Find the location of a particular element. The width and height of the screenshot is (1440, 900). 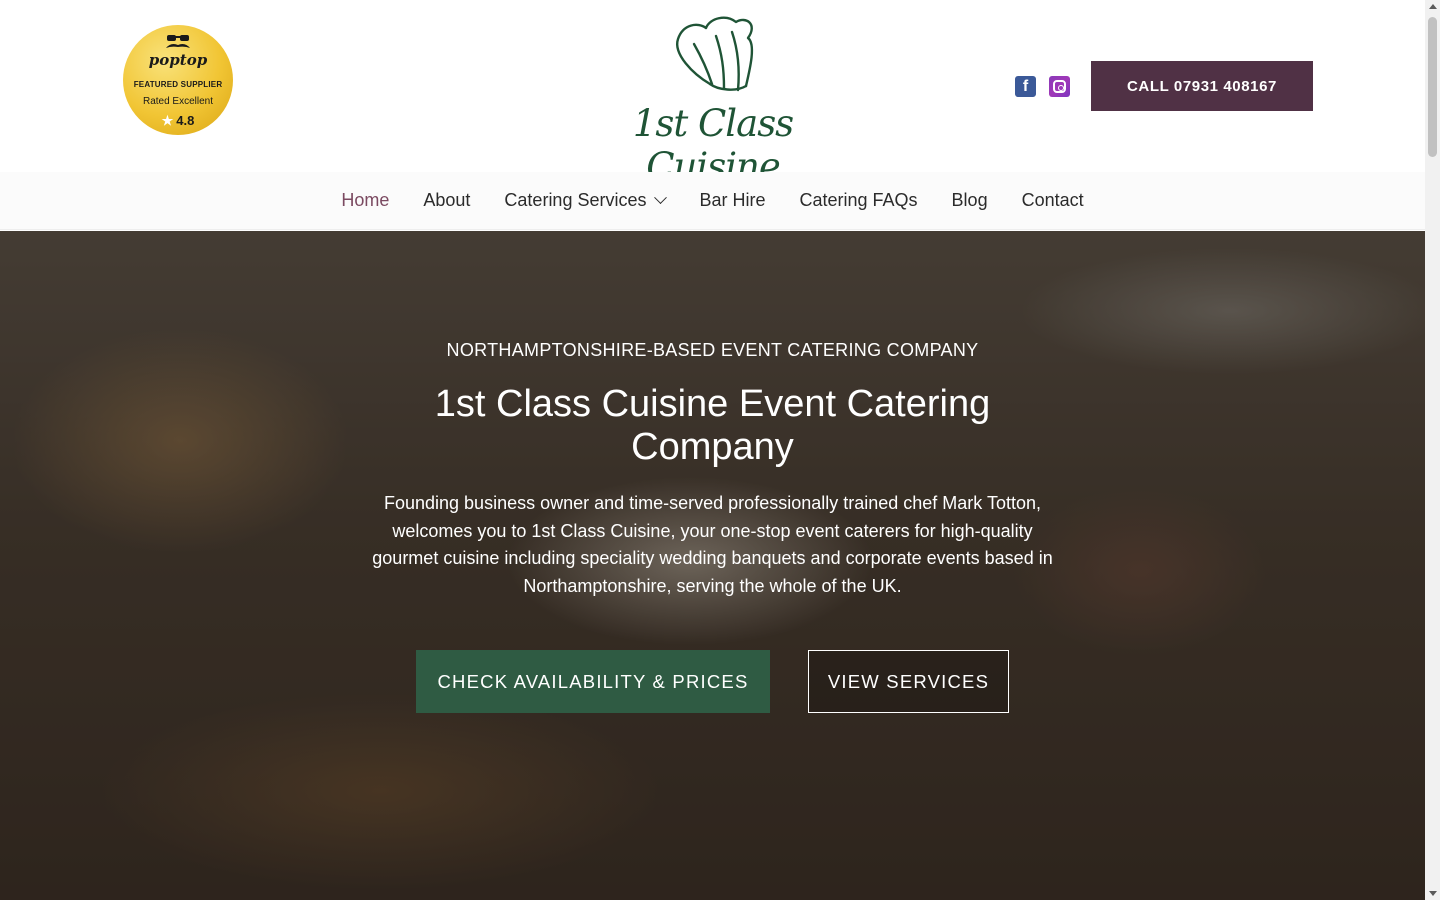

call-button: CALL 07931 408167 is located at coordinates (1202, 86).